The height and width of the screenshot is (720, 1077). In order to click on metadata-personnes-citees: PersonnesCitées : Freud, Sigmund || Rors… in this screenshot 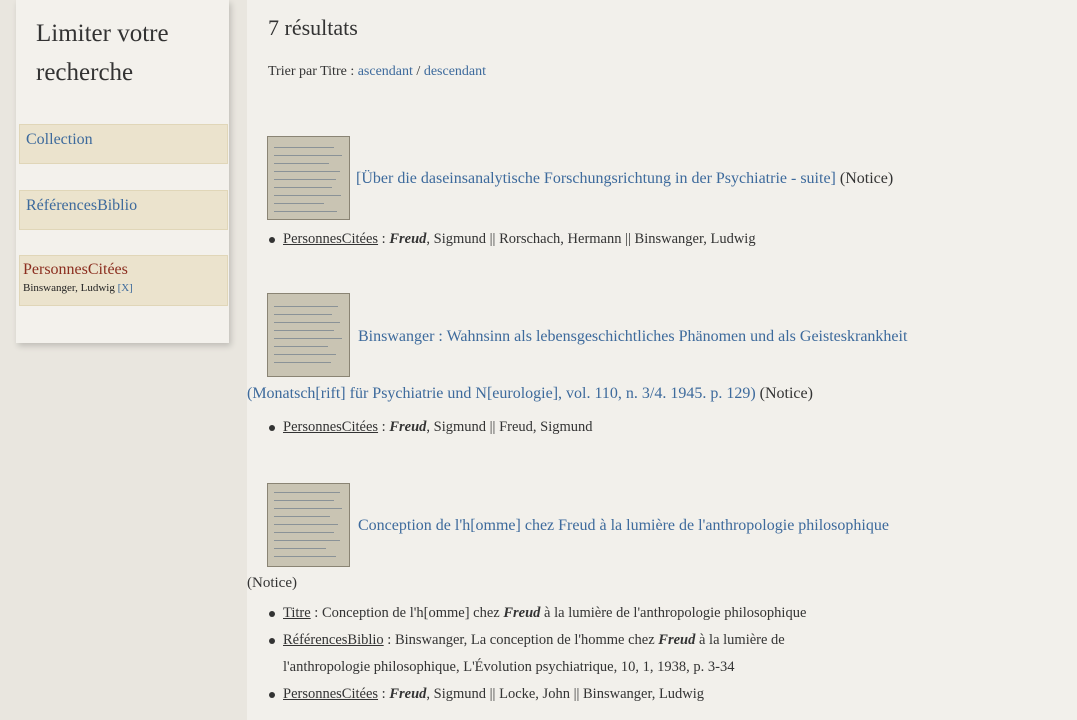, I will do `click(511, 239)`.